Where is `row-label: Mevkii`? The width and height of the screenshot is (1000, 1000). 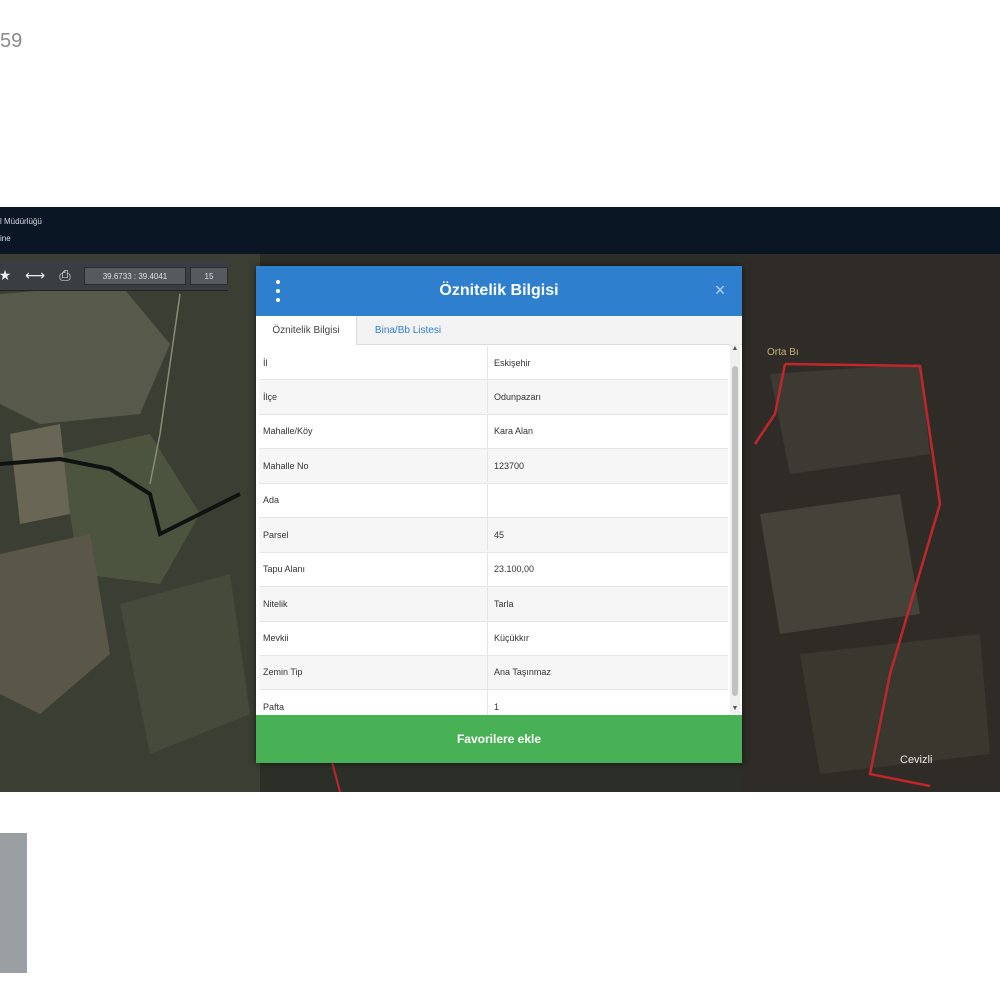 row-label: Mevkii is located at coordinates (276, 638).